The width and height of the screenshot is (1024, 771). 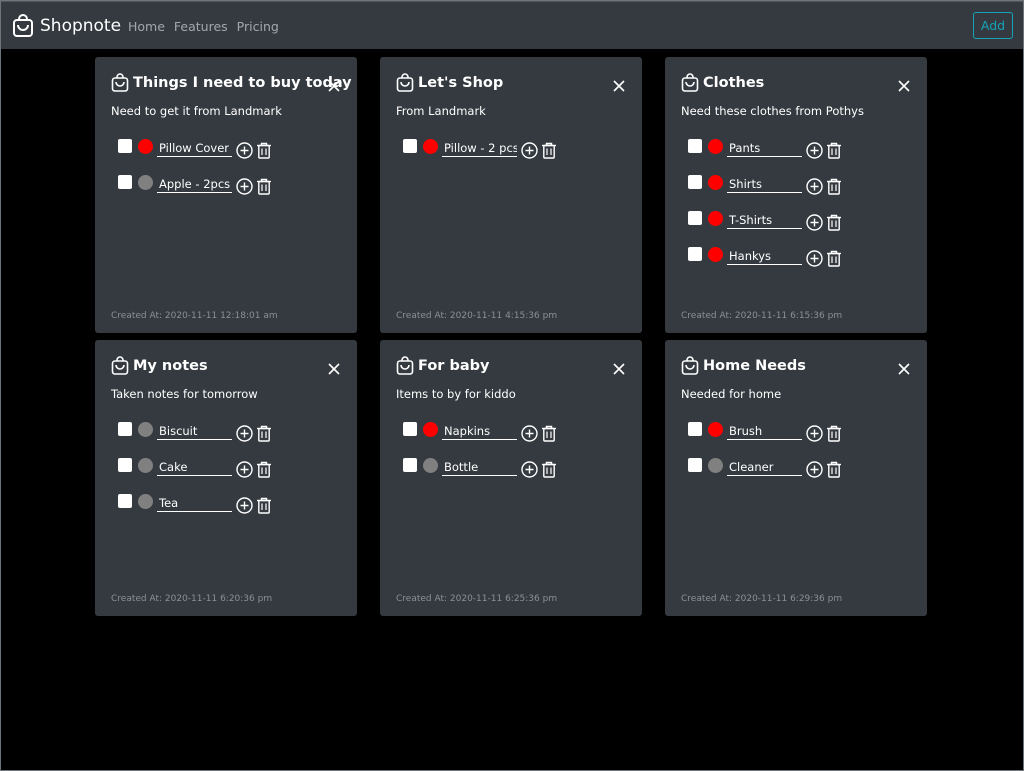 What do you see at coordinates (993, 25) in the screenshot?
I see `add-button: Add` at bounding box center [993, 25].